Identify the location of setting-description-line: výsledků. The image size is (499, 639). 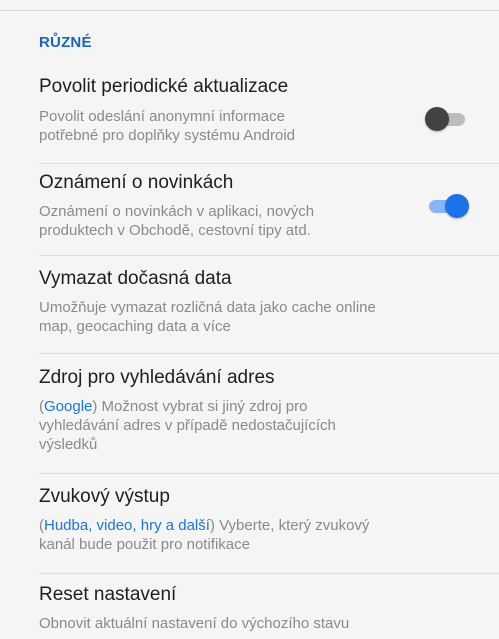
(68, 444).